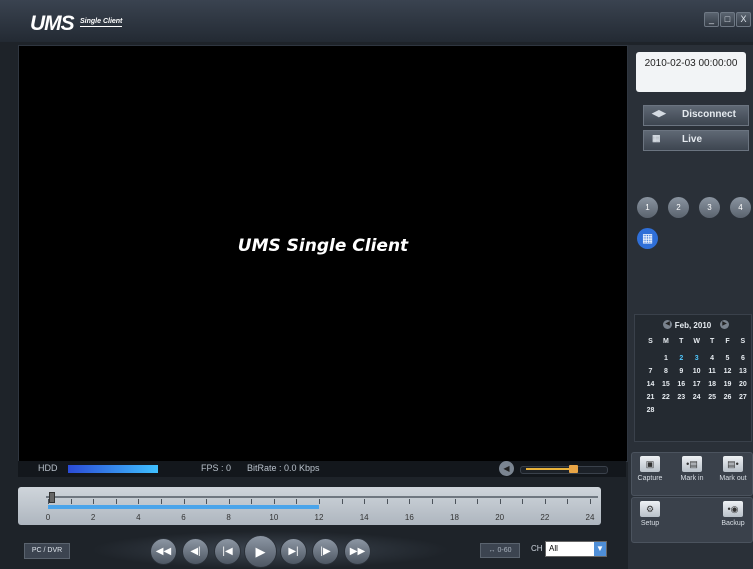  What do you see at coordinates (48, 468) in the screenshot?
I see `hdd-label: HDD` at bounding box center [48, 468].